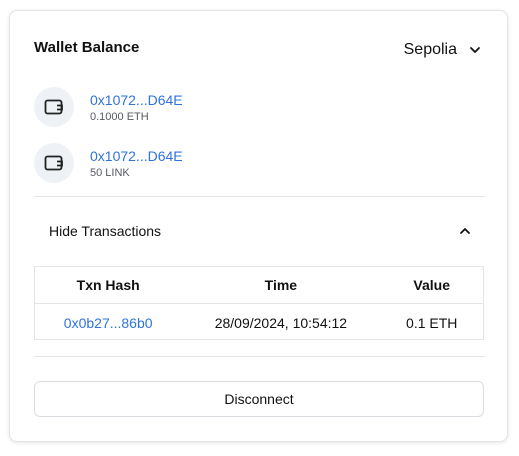 The image size is (519, 456). I want to click on chevron-down-icon, so click(475, 50).